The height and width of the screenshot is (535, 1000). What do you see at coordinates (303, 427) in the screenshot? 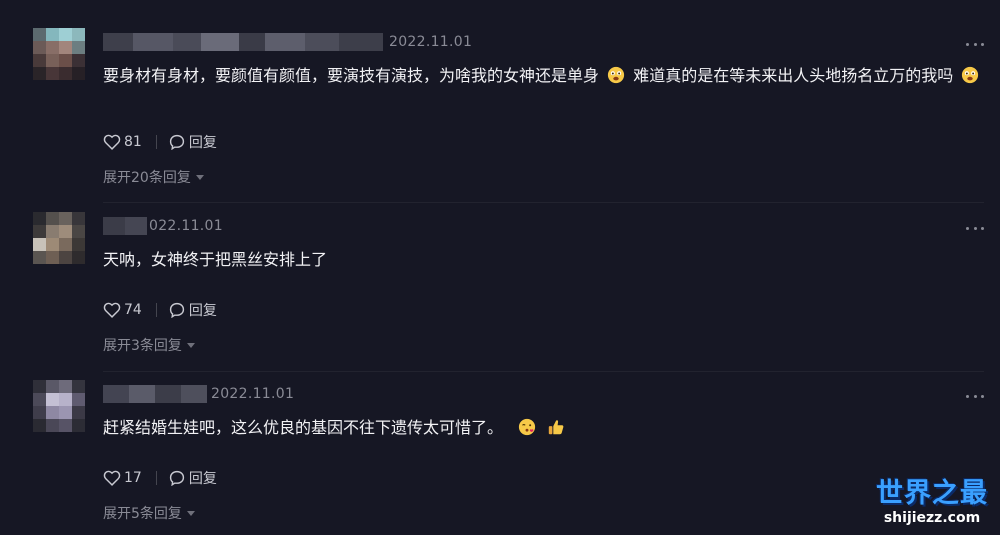
I see `comment-text-part: 赶紧结婚生娃吧，这么优良的基因不往下遗传太可惜了。` at bounding box center [303, 427].